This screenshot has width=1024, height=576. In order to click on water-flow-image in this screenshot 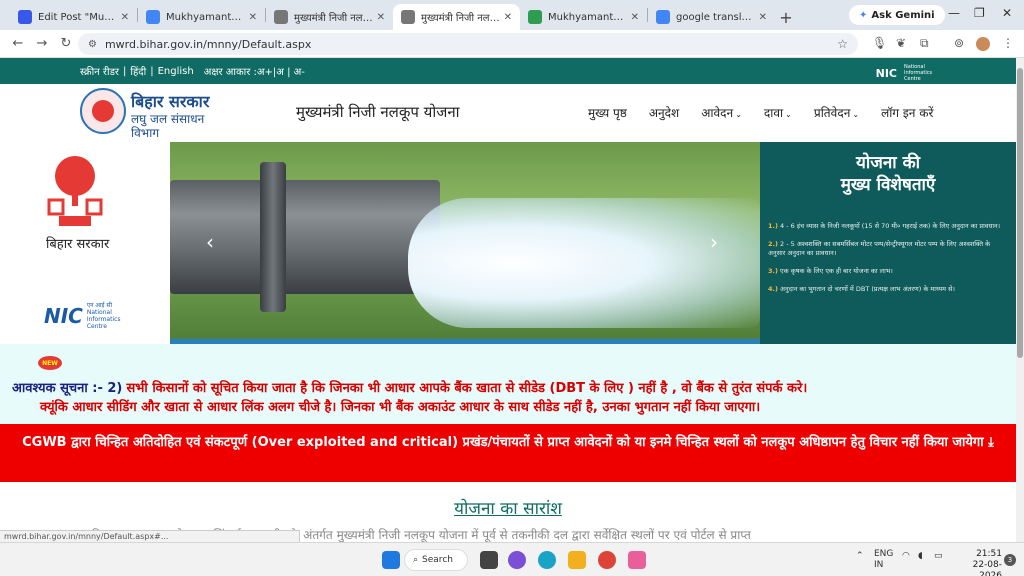, I will do `click(584, 263)`.